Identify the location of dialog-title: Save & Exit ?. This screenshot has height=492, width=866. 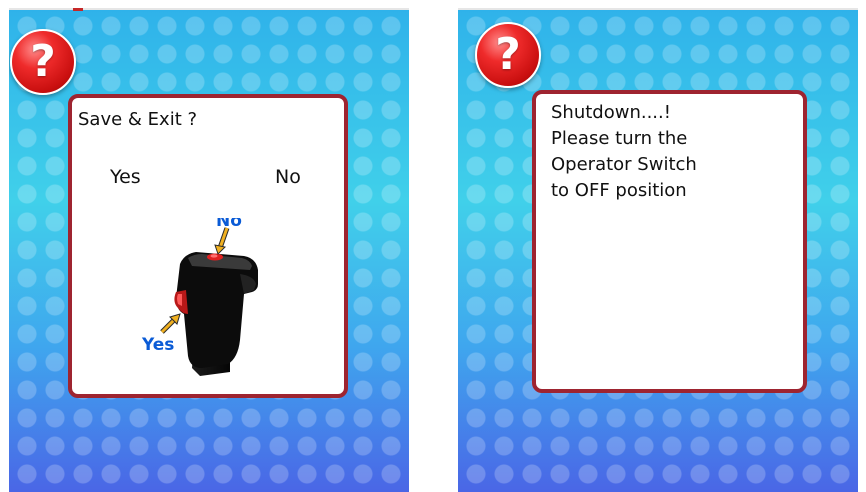
(138, 119).